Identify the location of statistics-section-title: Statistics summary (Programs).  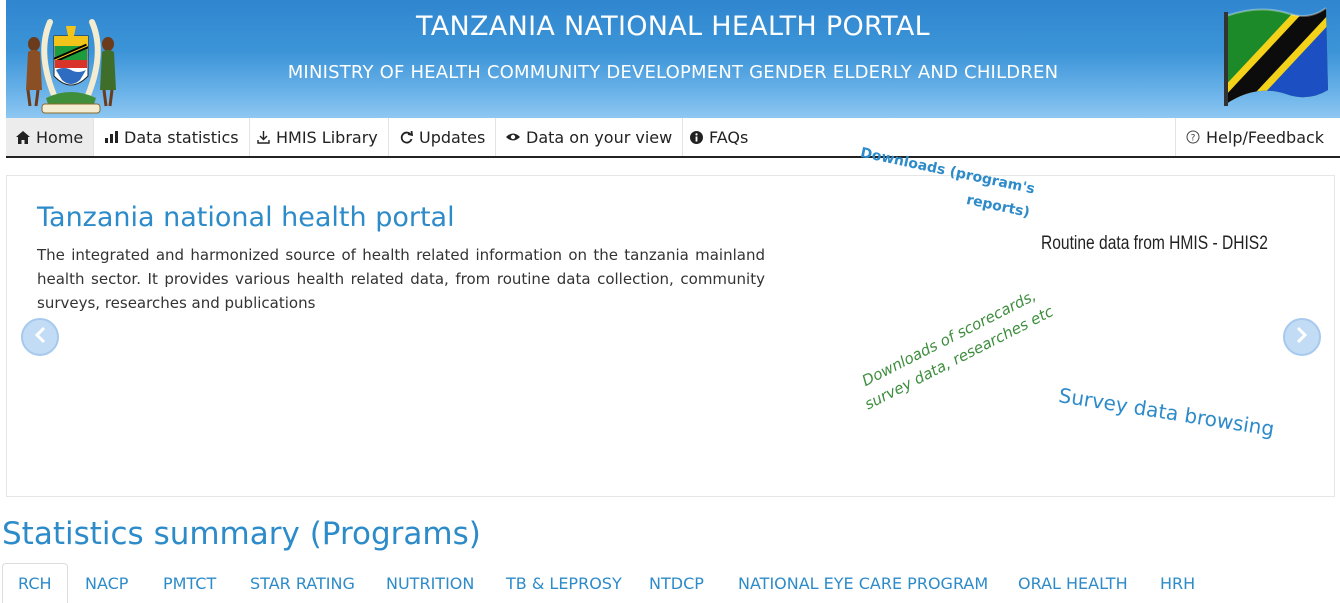
(241, 534).